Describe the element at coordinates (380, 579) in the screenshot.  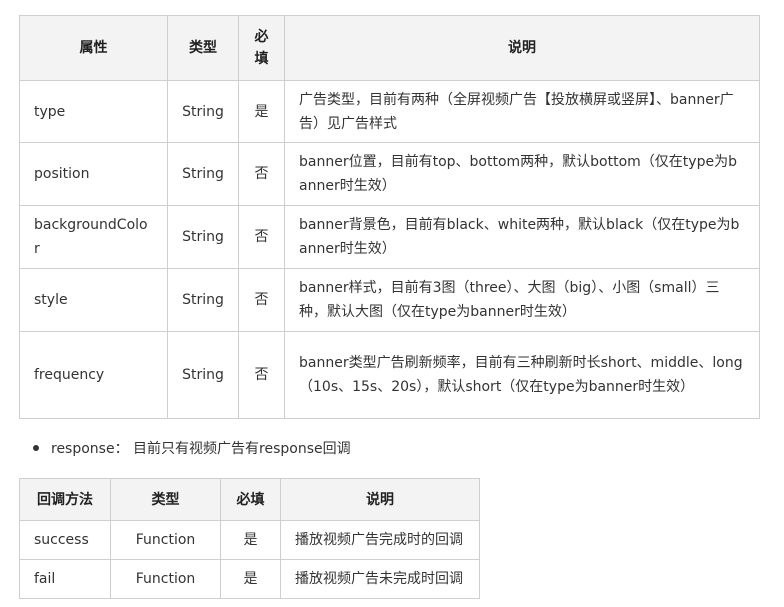
I see `callback-description: 播放视频广告未完成时回调` at that location.